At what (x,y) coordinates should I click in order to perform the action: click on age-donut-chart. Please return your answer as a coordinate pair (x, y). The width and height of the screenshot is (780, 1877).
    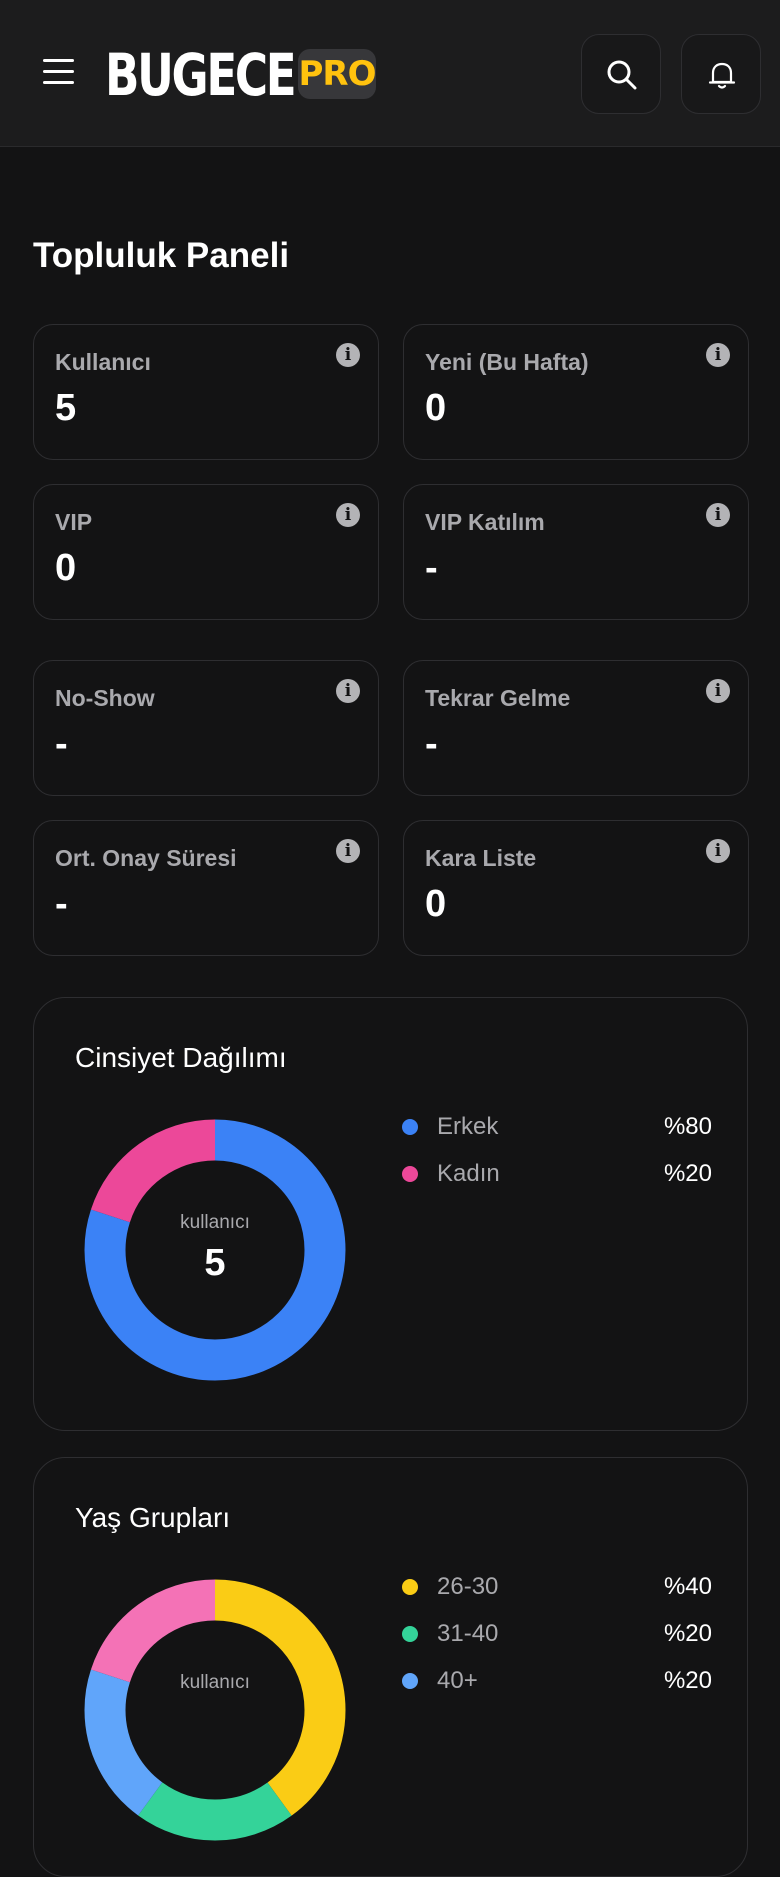
    Looking at the image, I should click on (215, 1710).